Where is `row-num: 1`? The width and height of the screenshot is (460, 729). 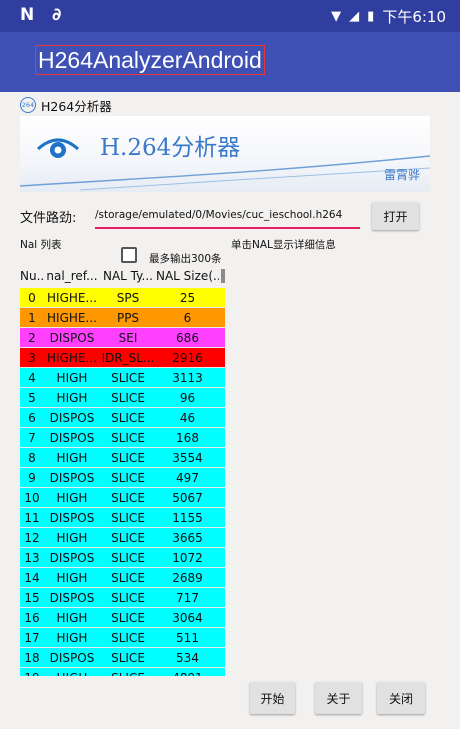 row-num: 1 is located at coordinates (32, 317).